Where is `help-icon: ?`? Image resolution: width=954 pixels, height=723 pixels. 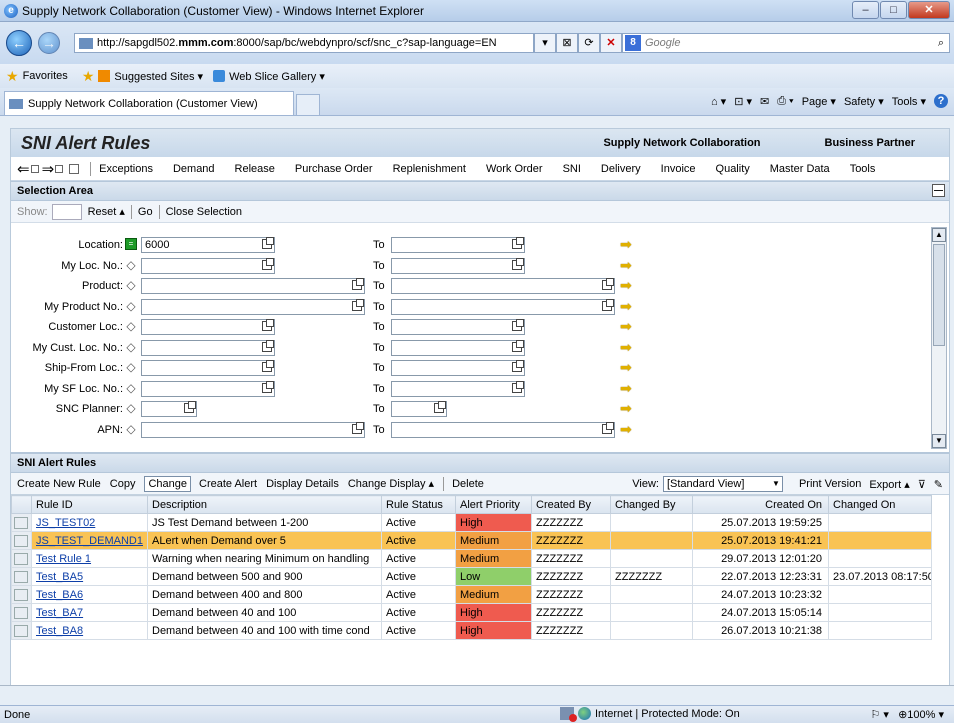
help-icon: ? is located at coordinates (941, 101).